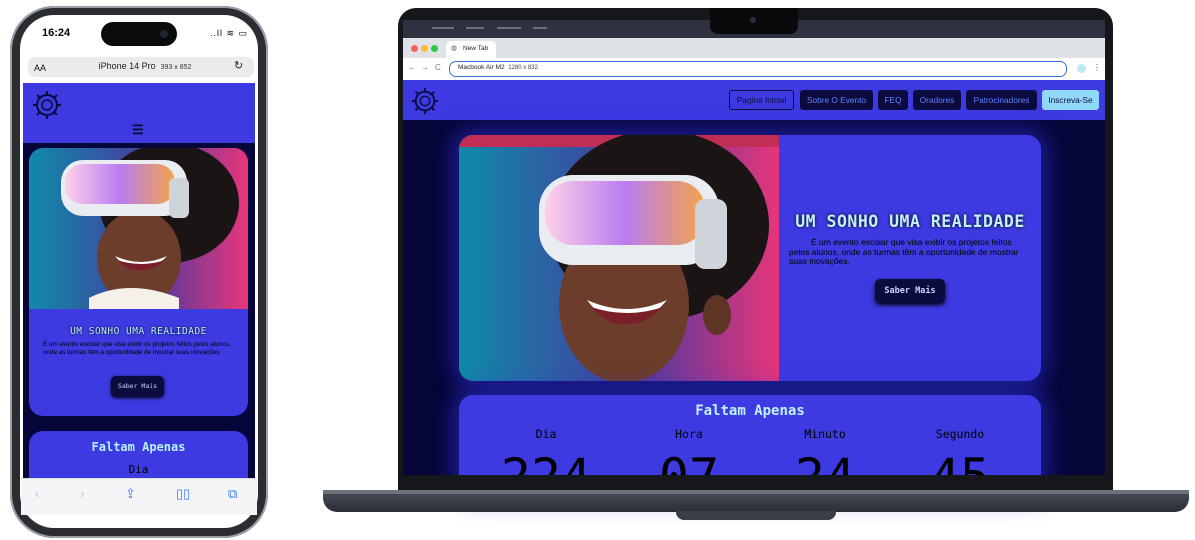 This screenshot has width=1195, height=540. What do you see at coordinates (1070, 100) in the screenshot?
I see `nav-inscreva-se: Inscreva-Se` at bounding box center [1070, 100].